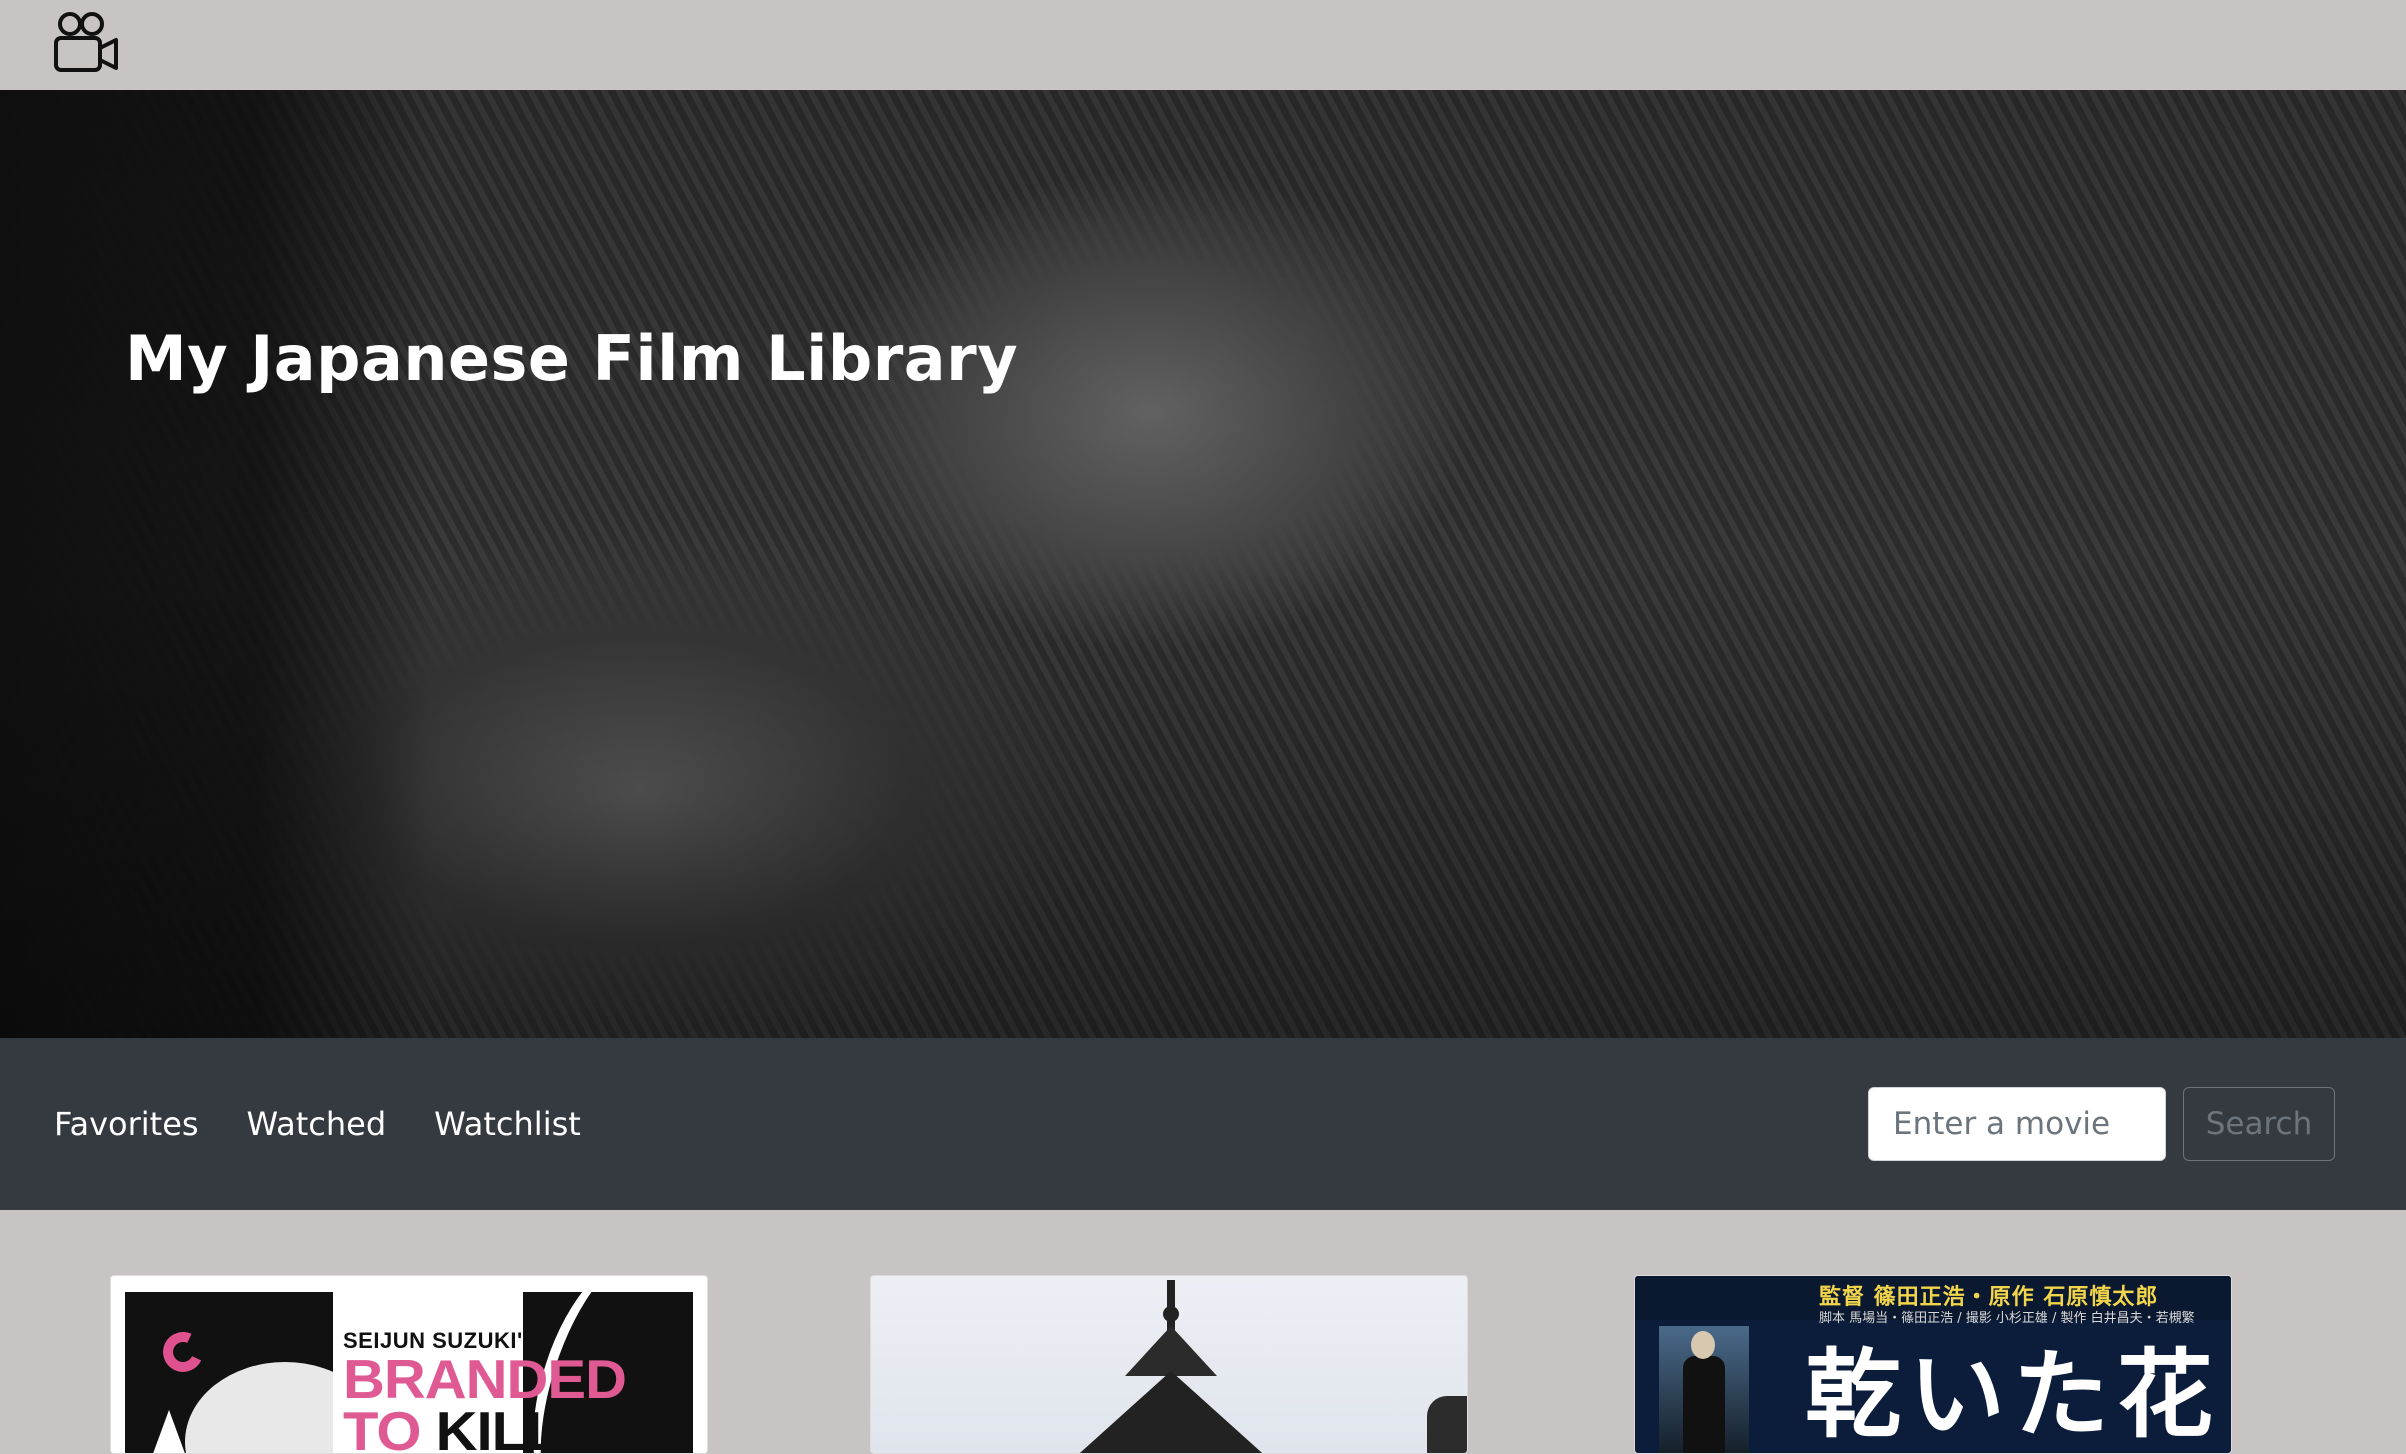 Image resolution: width=2406 pixels, height=1454 pixels. I want to click on poster-title: SEIJUN SUZUKI'S BRANDED TO KILL, so click(485, 1390).